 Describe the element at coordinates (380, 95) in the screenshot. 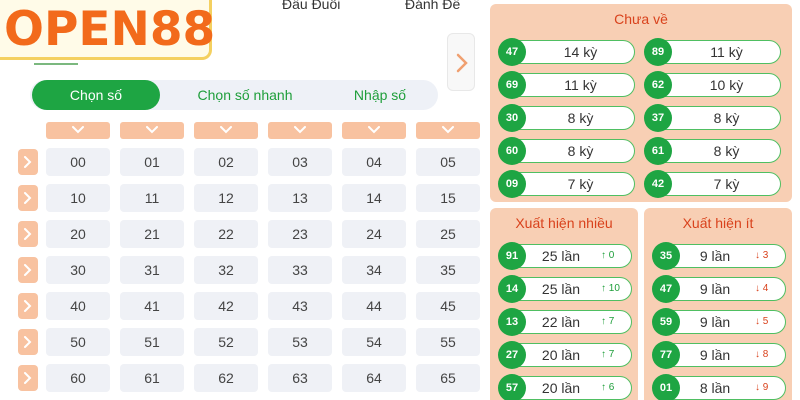

I see `tab-nhap-so: Nhập số` at that location.